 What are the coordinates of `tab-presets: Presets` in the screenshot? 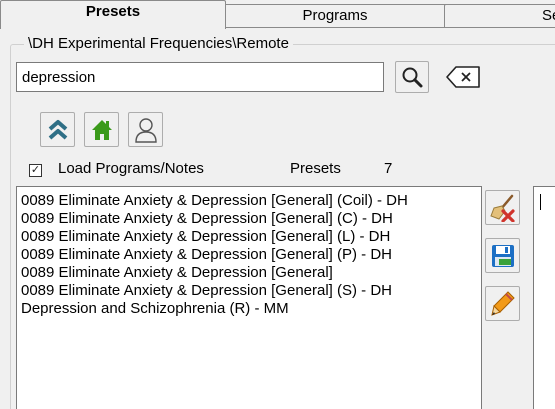 It's located at (113, 14).